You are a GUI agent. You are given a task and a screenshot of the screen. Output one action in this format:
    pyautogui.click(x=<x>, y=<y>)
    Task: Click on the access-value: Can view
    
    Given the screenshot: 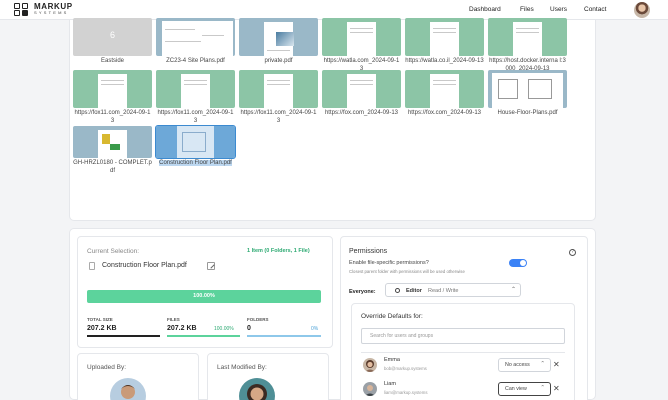 What is the action you would take?
    pyautogui.click(x=516, y=389)
    